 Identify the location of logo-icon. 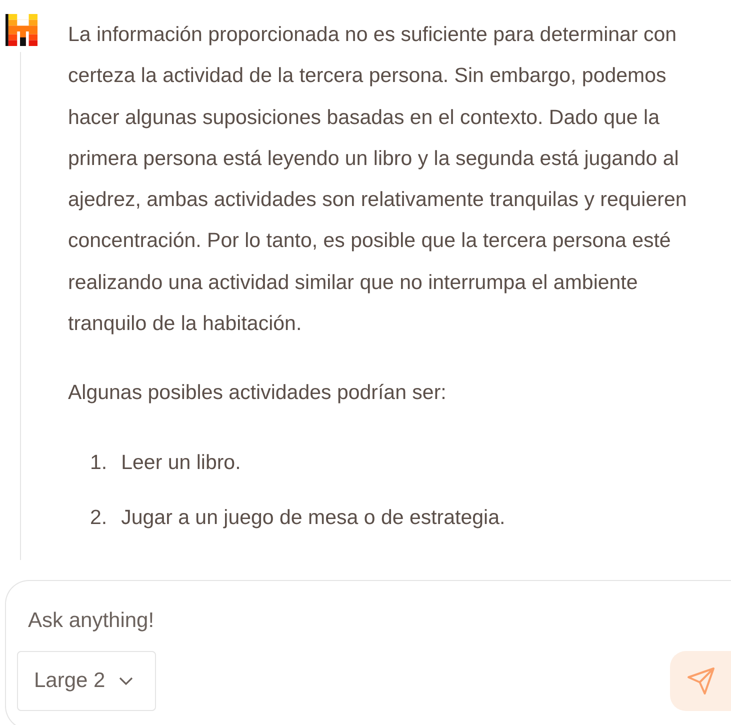
(21, 30).